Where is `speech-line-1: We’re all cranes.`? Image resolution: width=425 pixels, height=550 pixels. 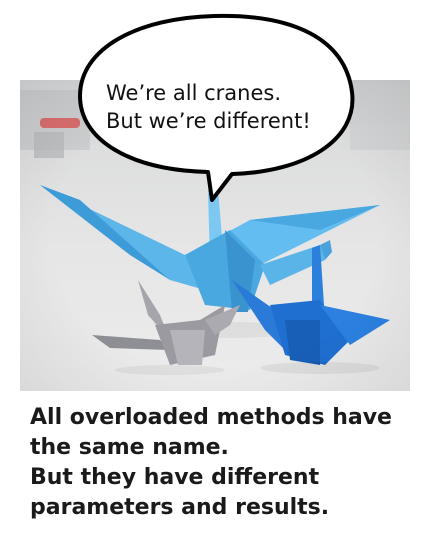
speech-line-1: We’re all cranes. is located at coordinates (194, 93).